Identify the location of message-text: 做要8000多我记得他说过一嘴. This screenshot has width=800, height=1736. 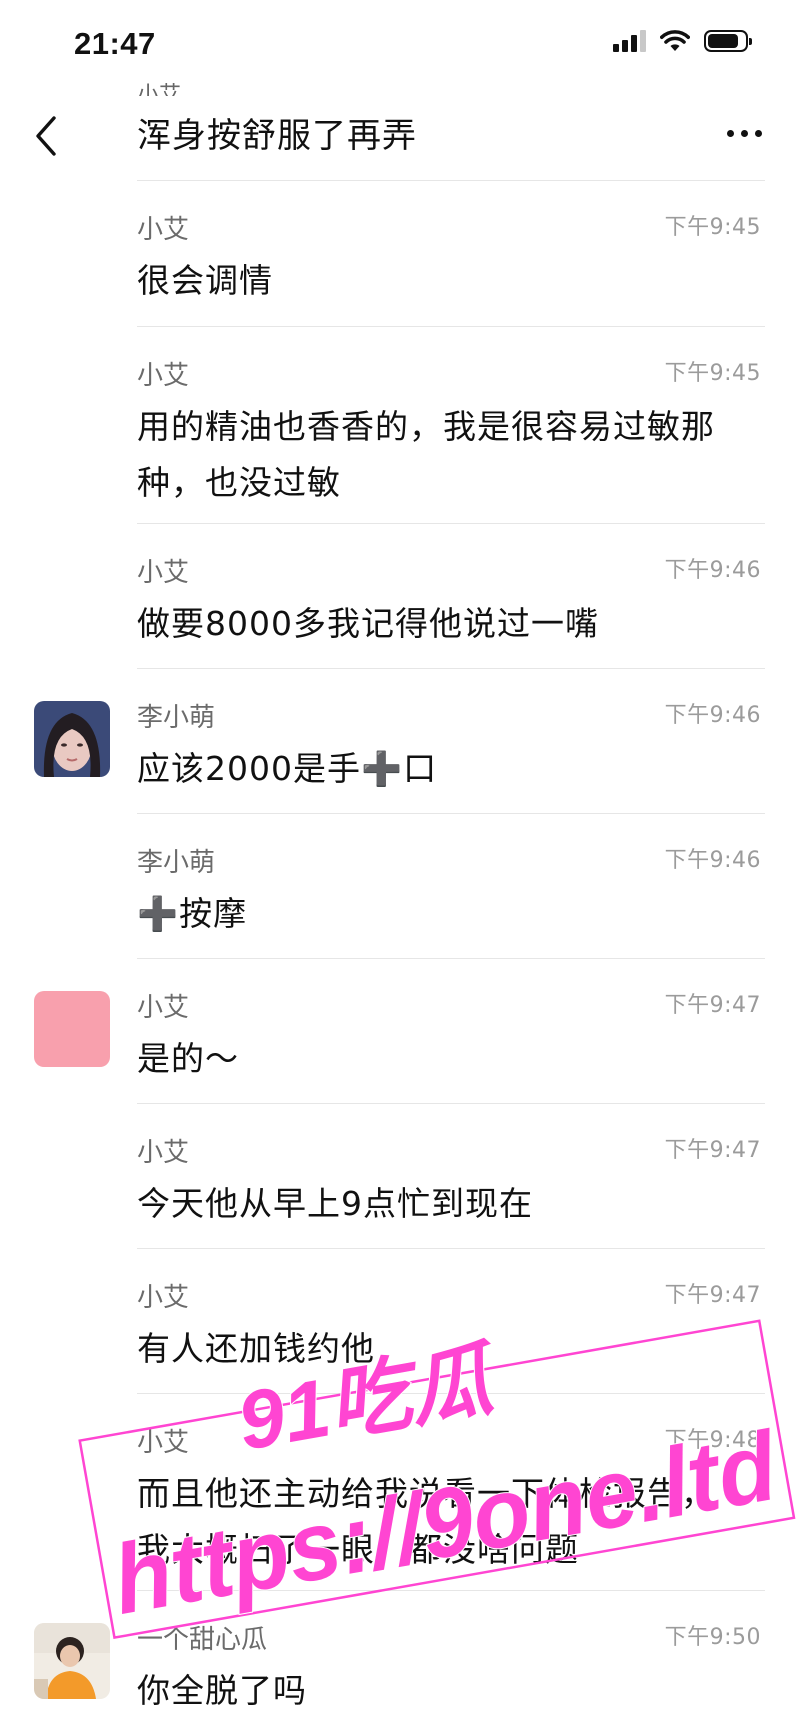
(368, 623).